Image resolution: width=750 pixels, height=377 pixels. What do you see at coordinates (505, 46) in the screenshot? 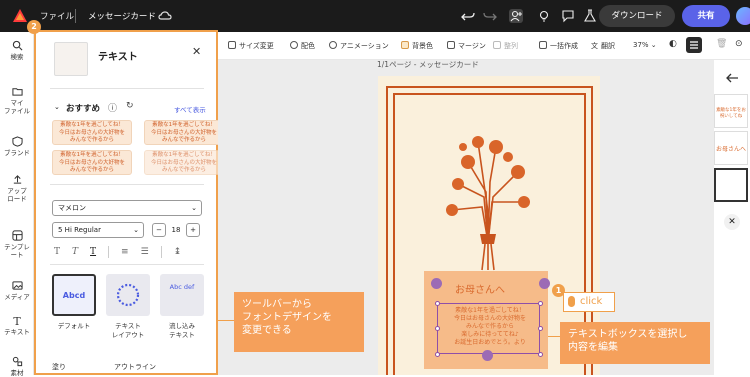
I see `arrange-button: 整列` at bounding box center [505, 46].